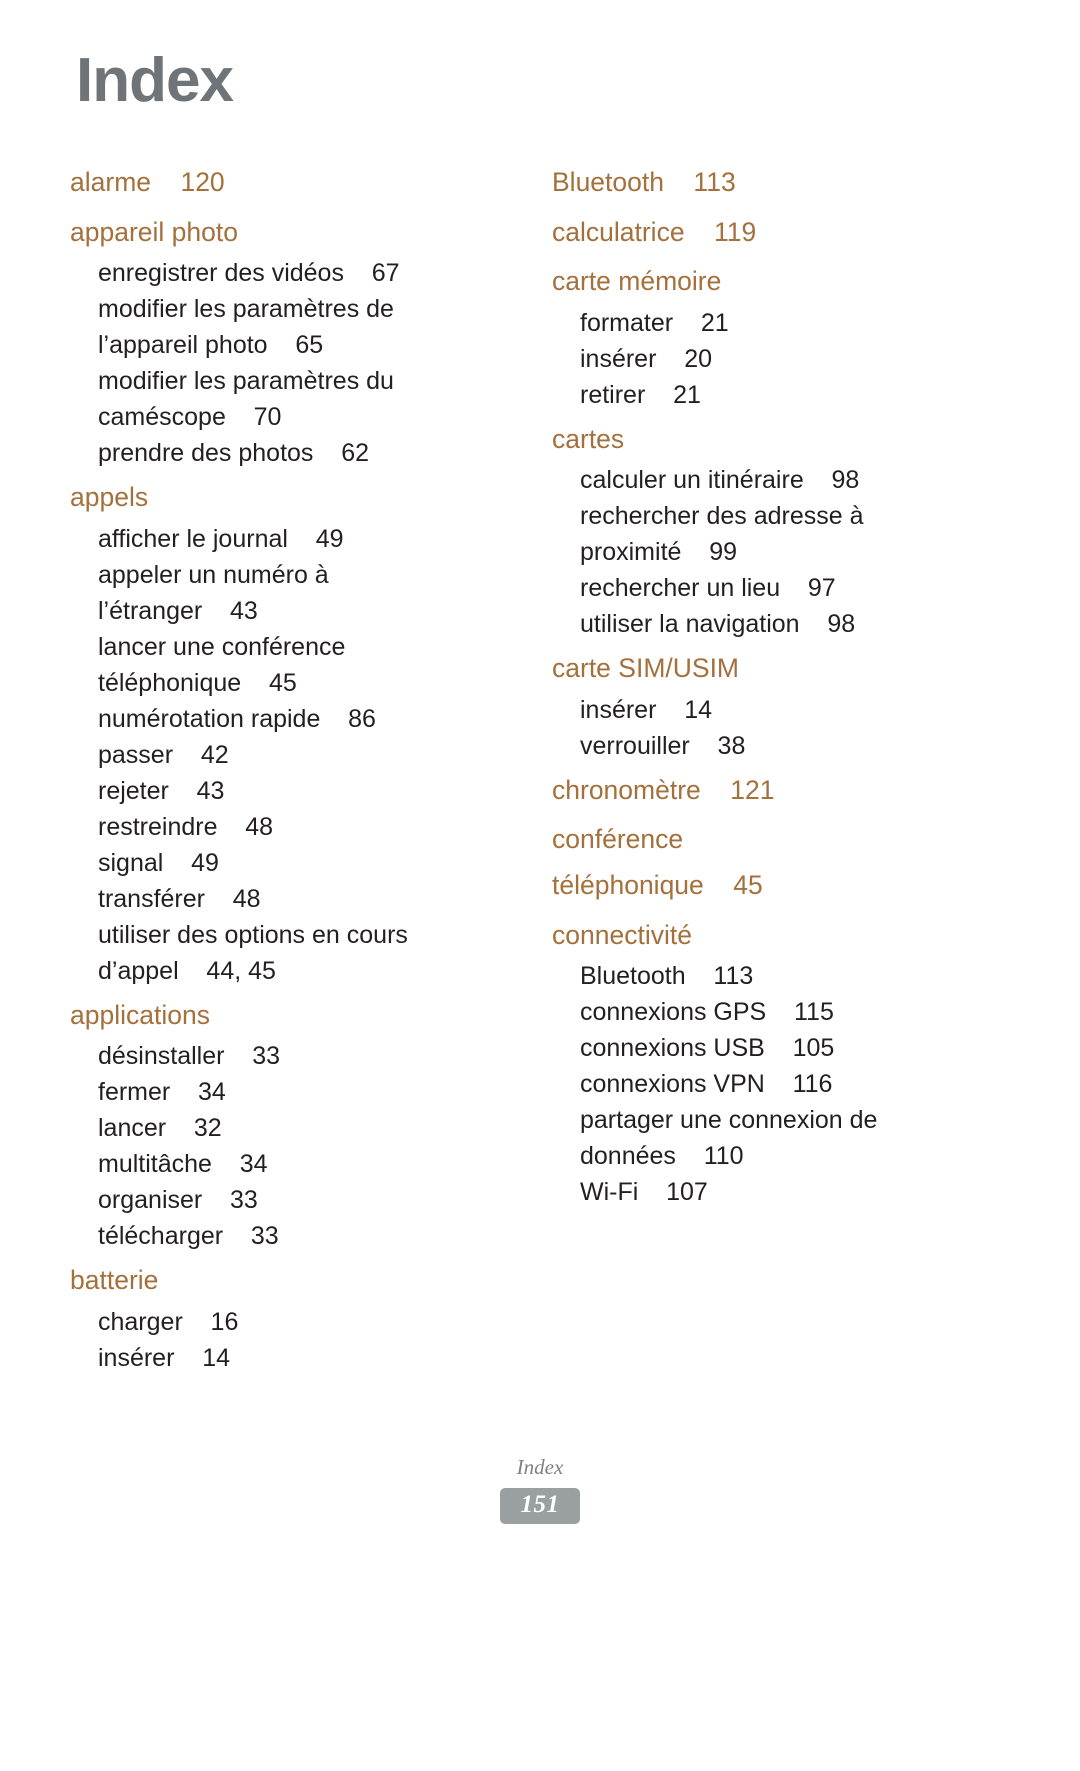 The width and height of the screenshot is (1080, 1771). What do you see at coordinates (764, 976) in the screenshot?
I see `index-subentry: Bluetooth 113` at bounding box center [764, 976].